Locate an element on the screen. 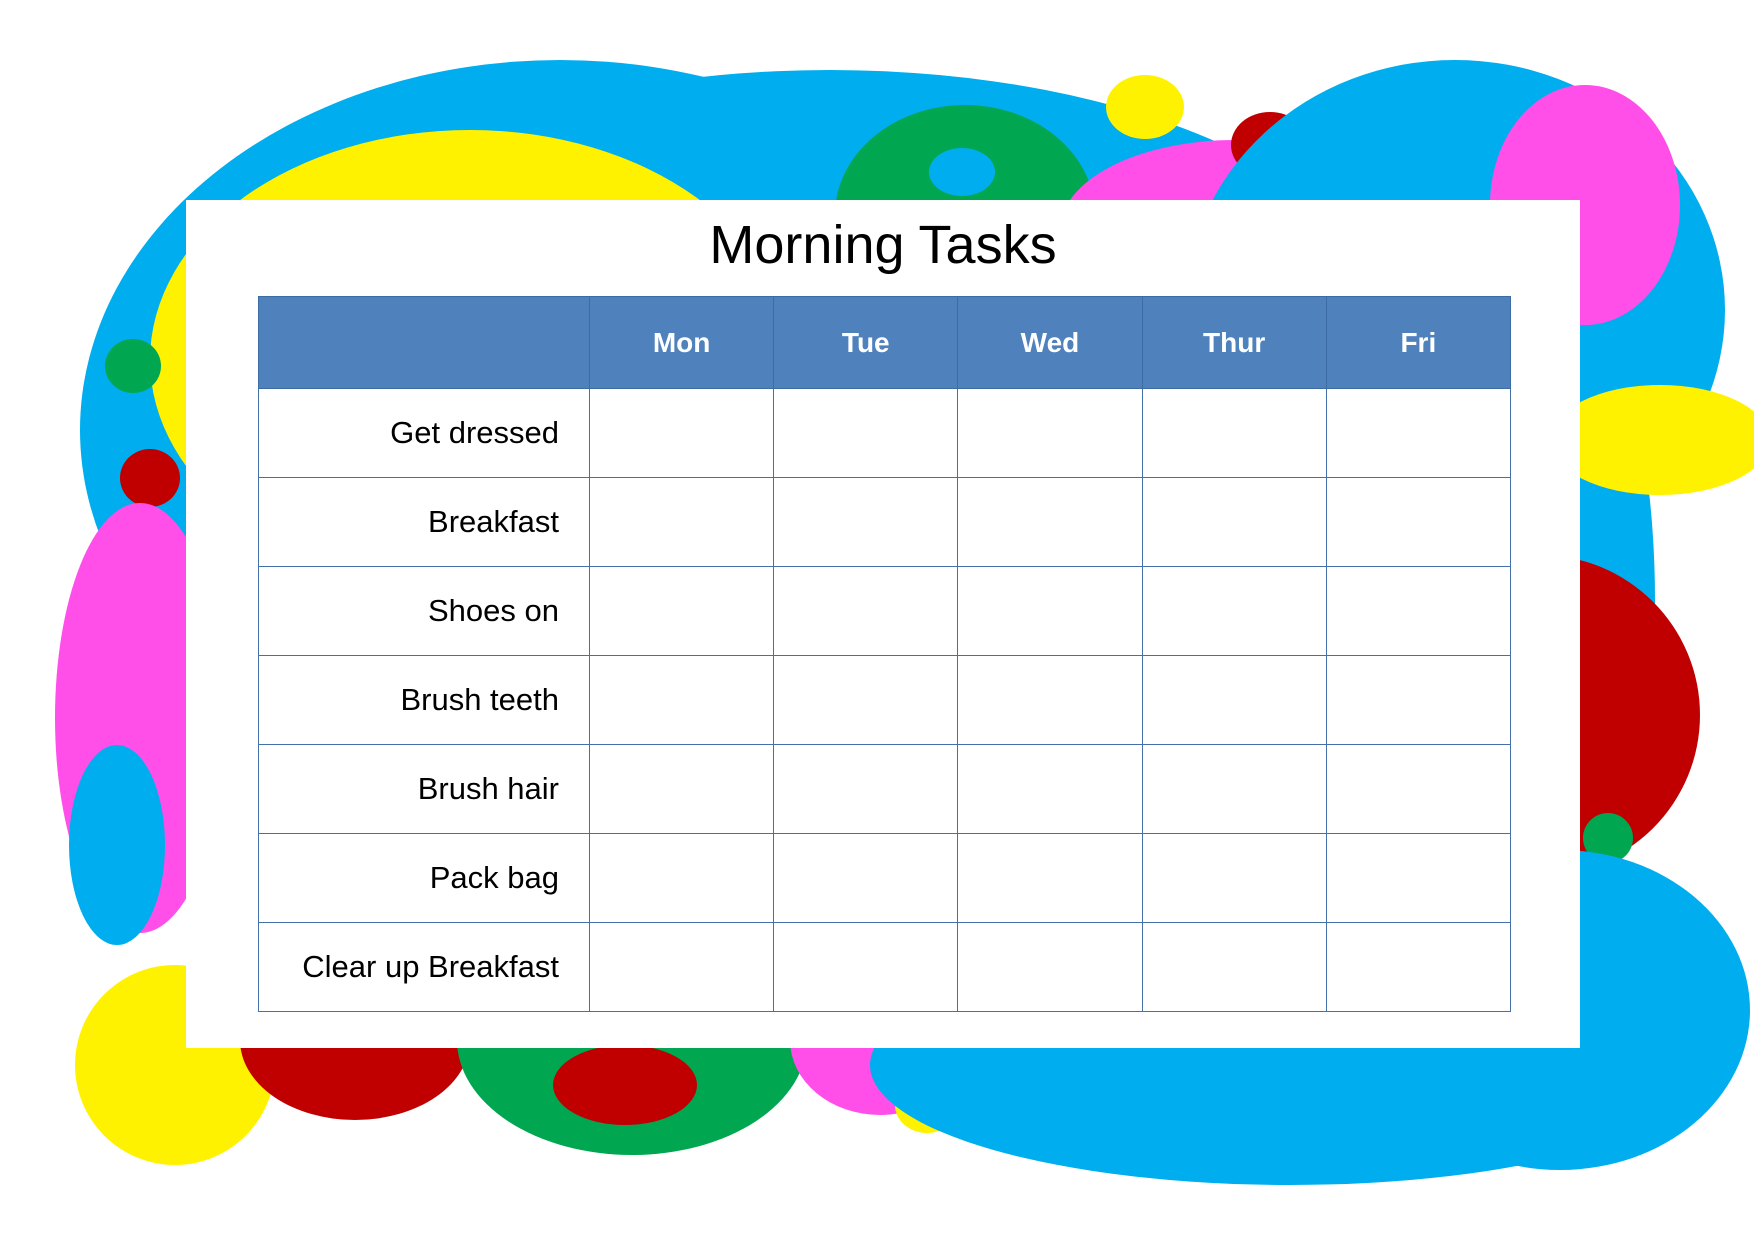 This screenshot has height=1240, width=1754. table-row: Breakfast is located at coordinates (884, 522).